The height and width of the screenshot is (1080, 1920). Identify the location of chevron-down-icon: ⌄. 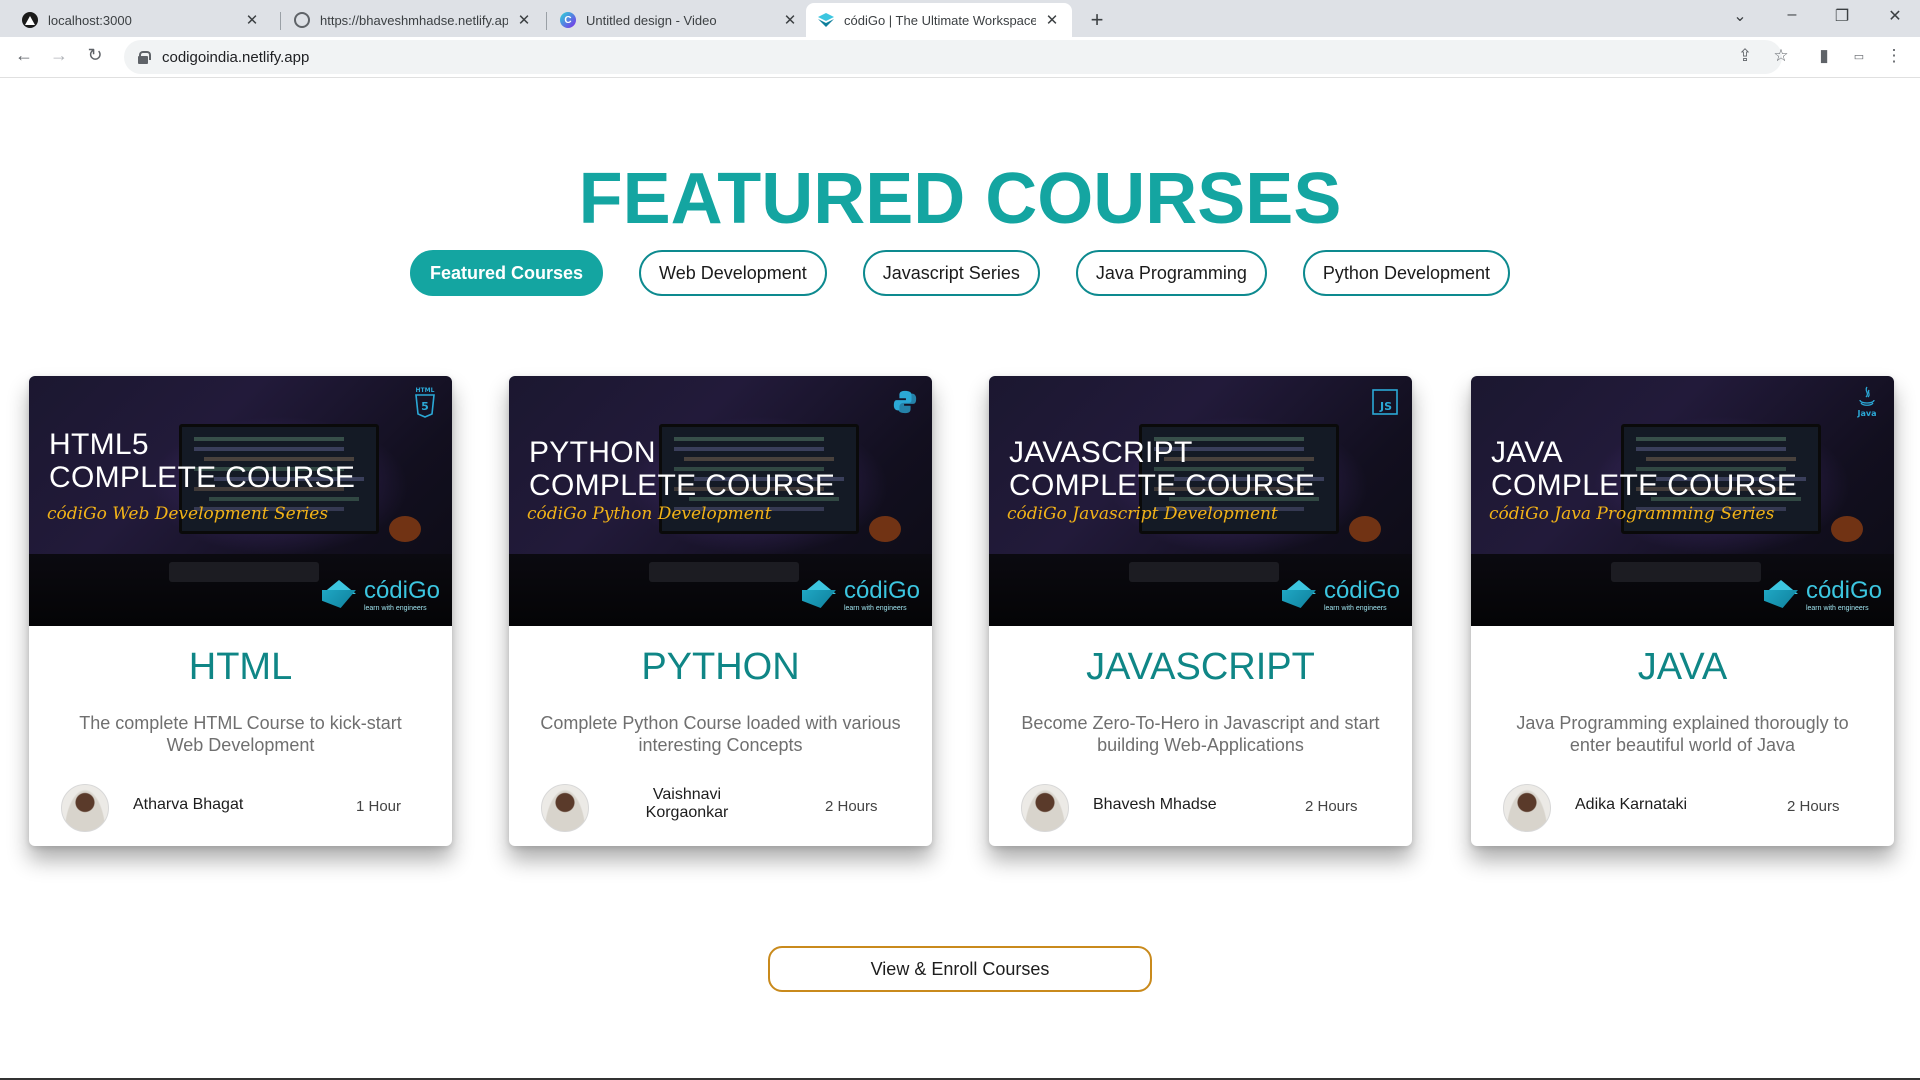
(1740, 16).